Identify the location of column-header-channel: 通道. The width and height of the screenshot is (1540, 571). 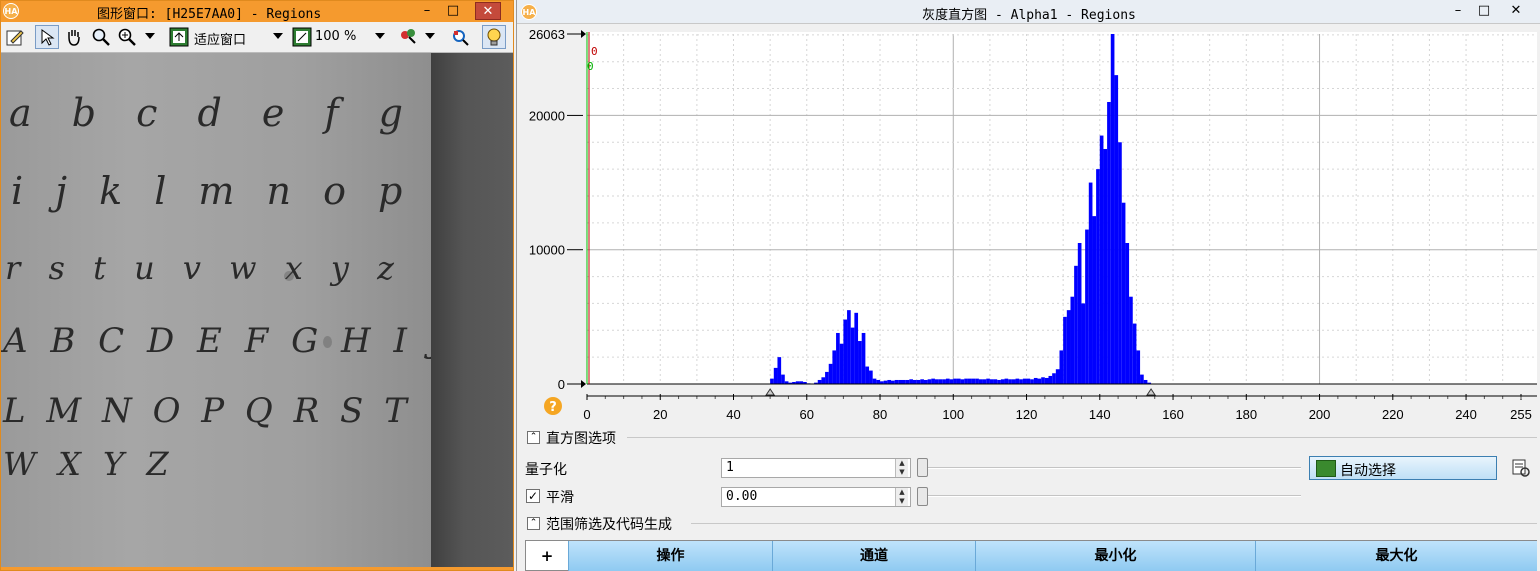
(873, 556).